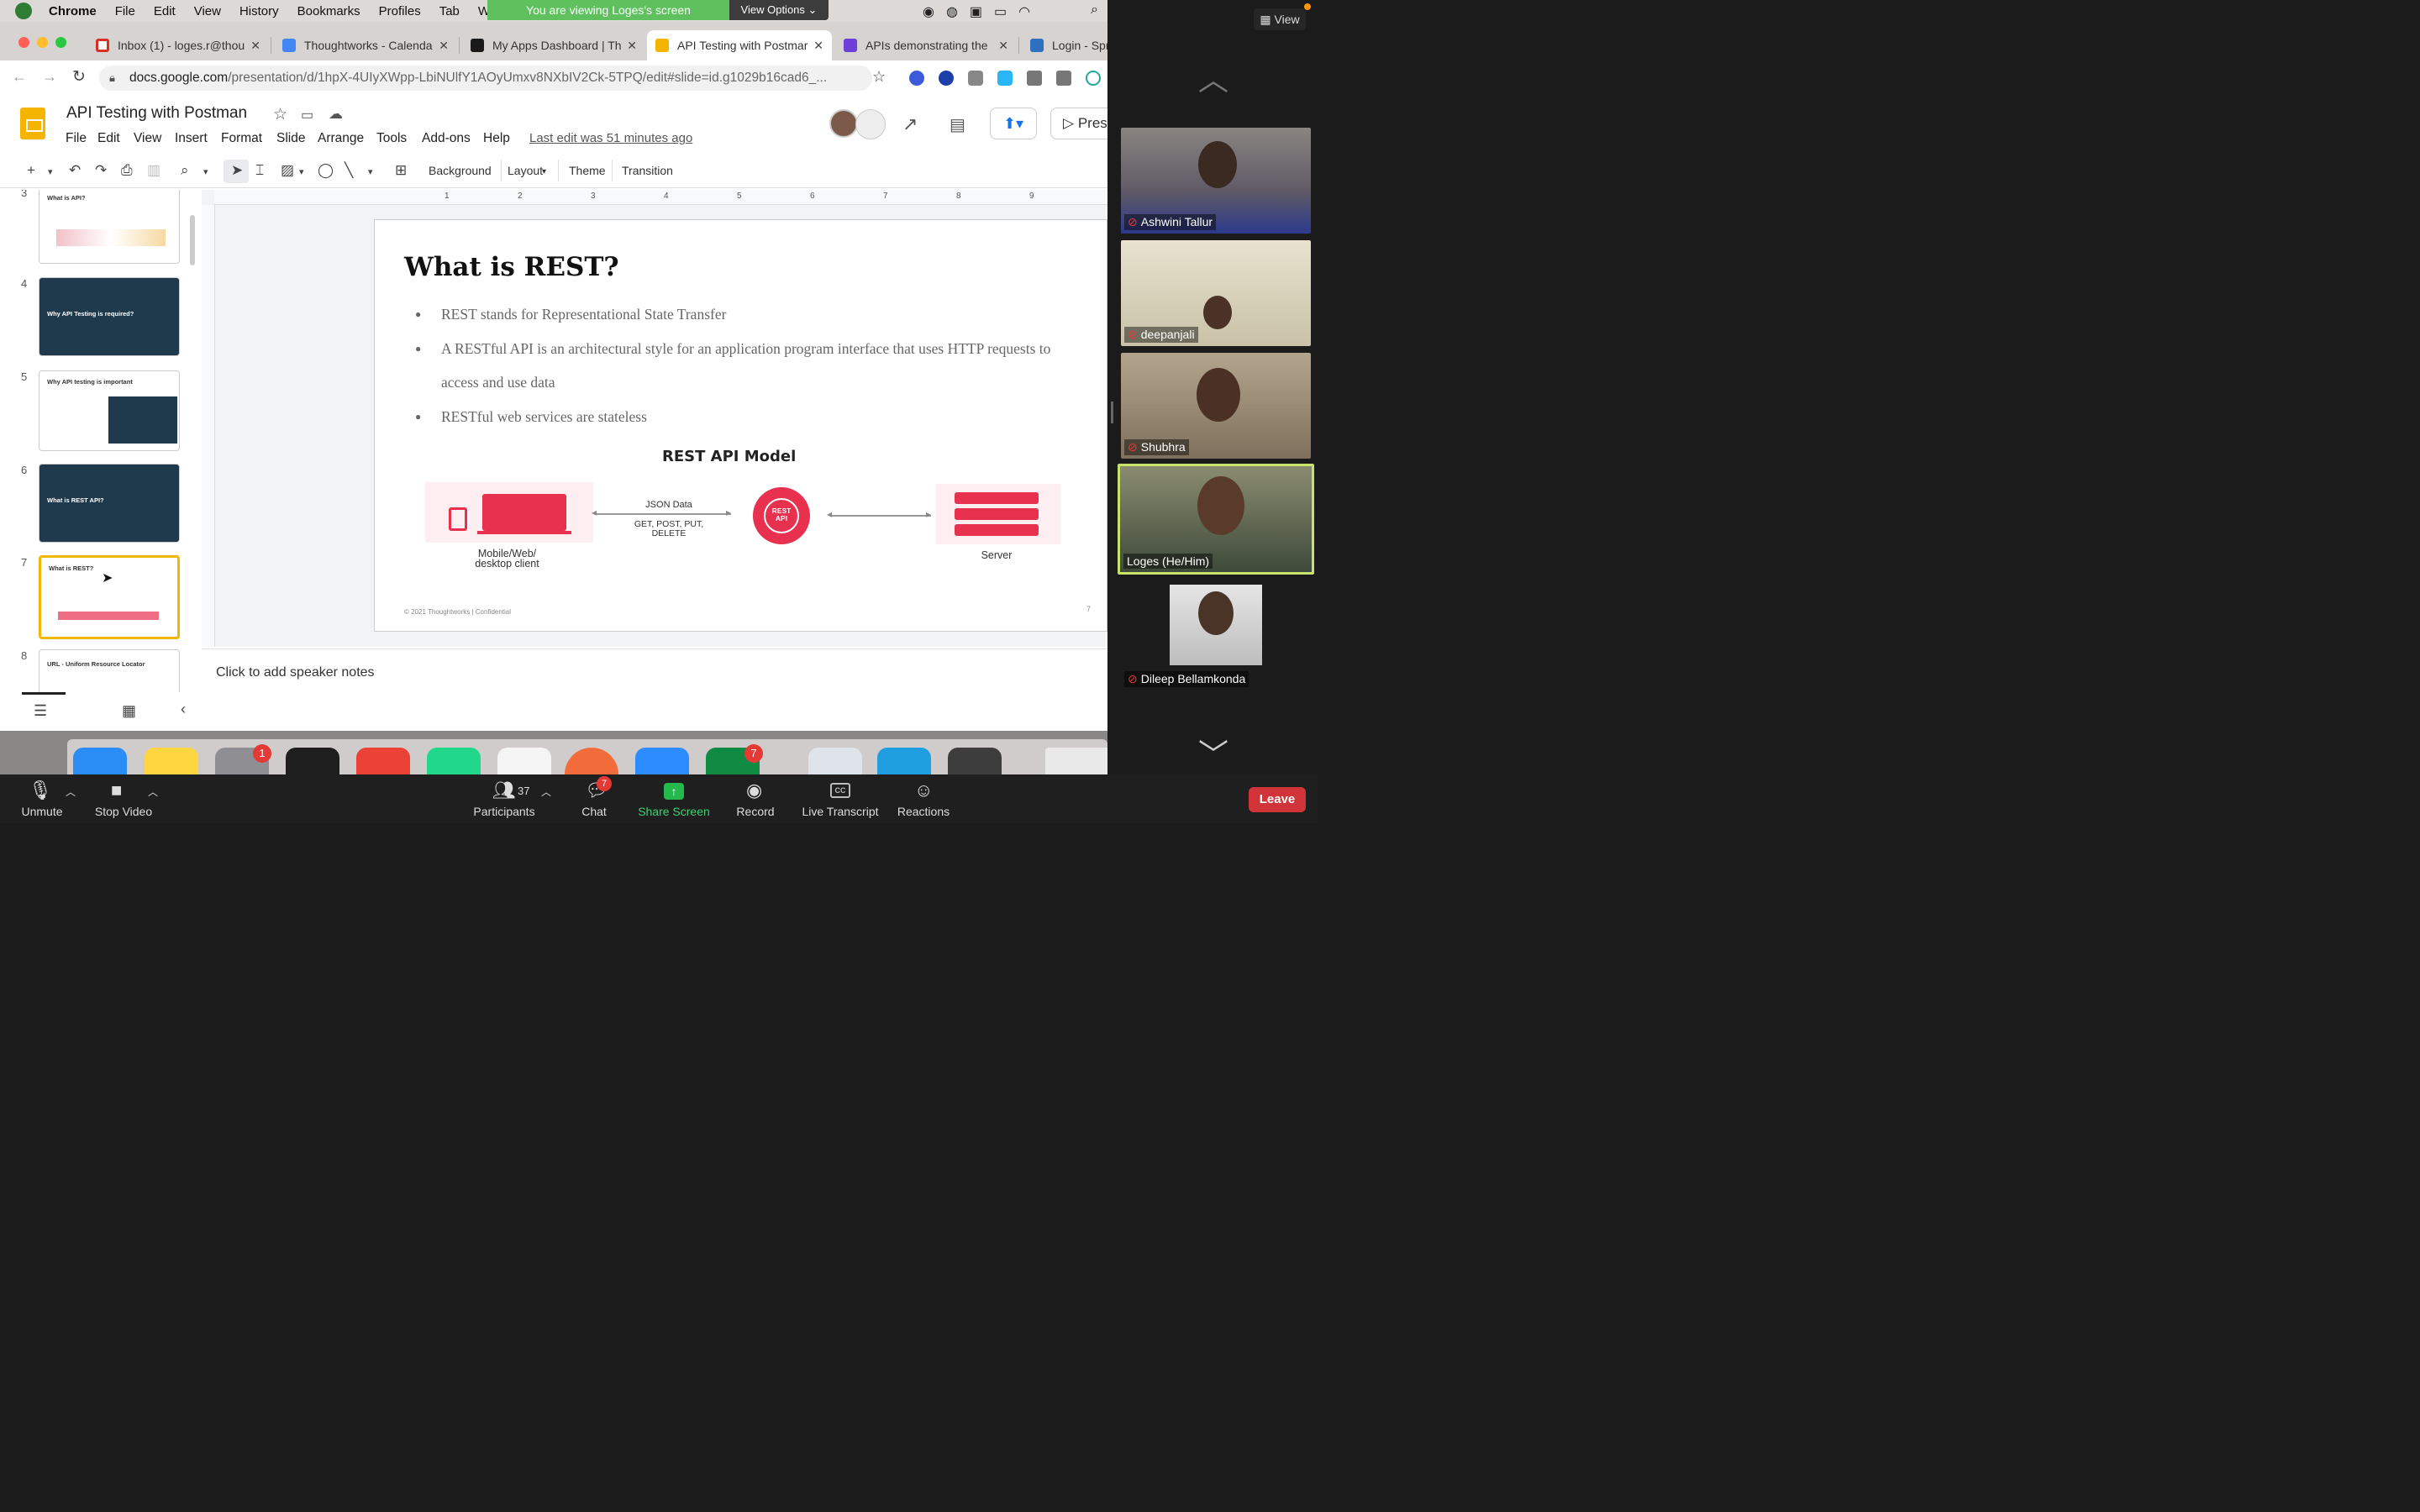 The width and height of the screenshot is (2420, 1512). I want to click on forward-arrow-icon: →, so click(50, 77).